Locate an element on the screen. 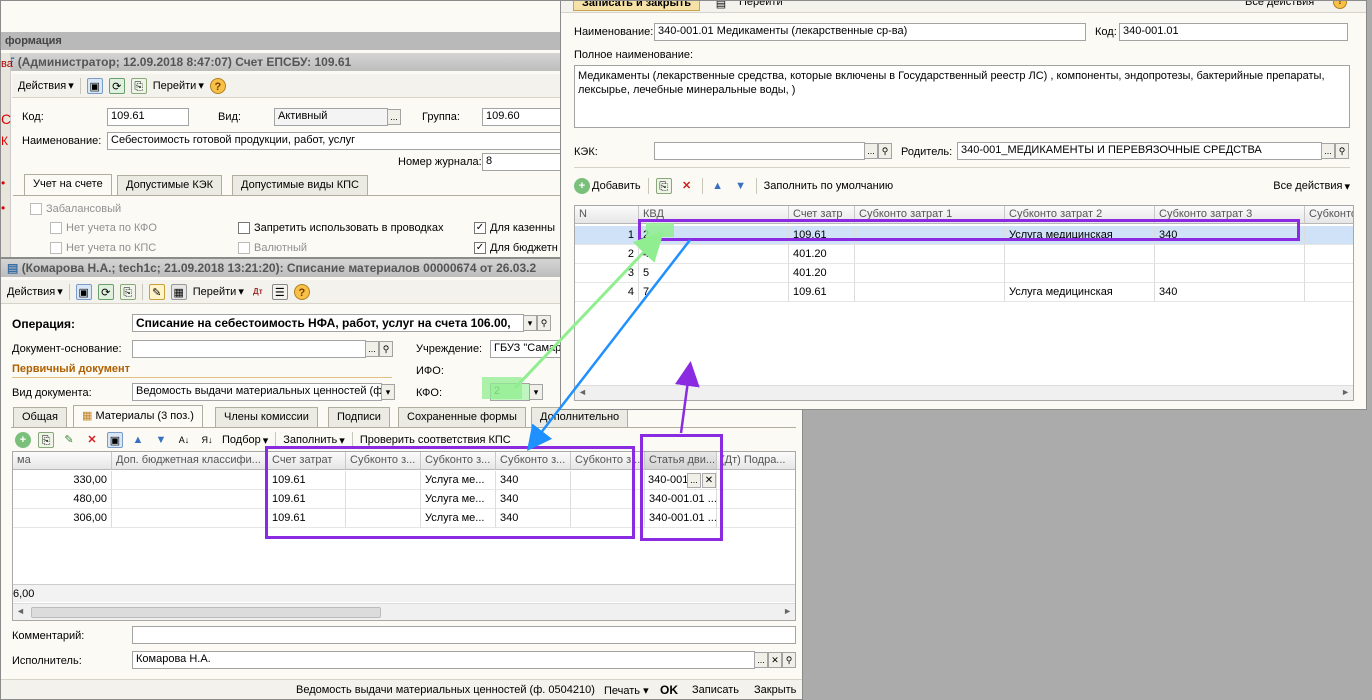  blue-arrow is located at coordinates (608, 345).